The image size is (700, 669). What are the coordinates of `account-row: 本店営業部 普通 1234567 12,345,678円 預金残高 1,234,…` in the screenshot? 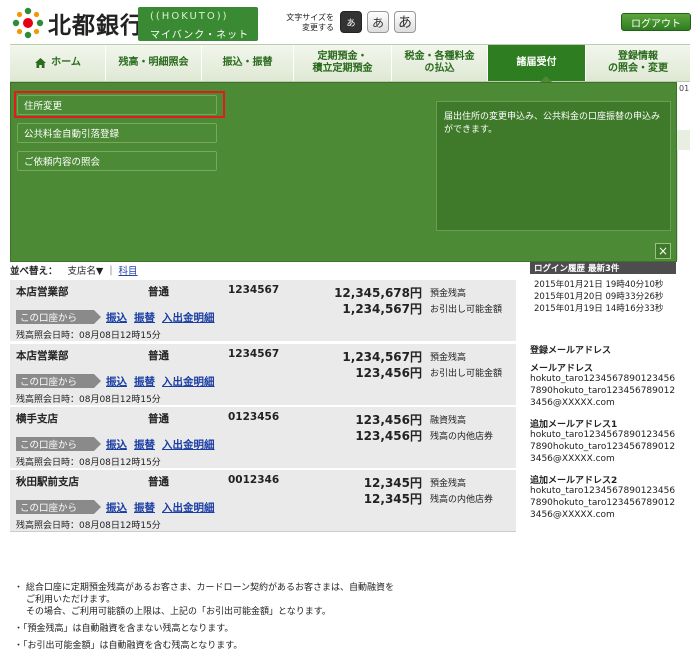 It's located at (263, 311).